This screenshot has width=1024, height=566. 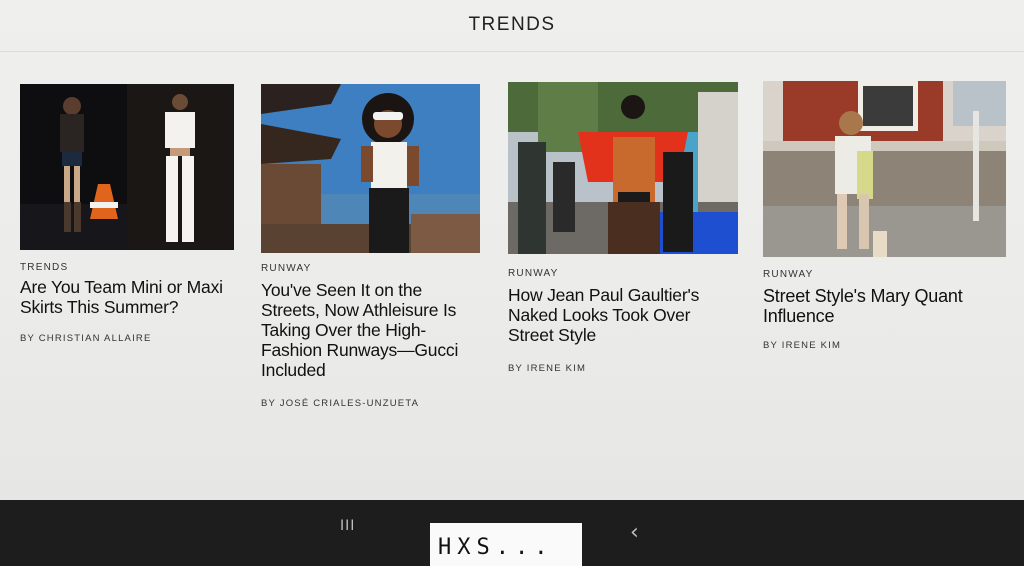 I want to click on article-headline: Street Style's Mary Quant Influence, so click(x=884, y=306).